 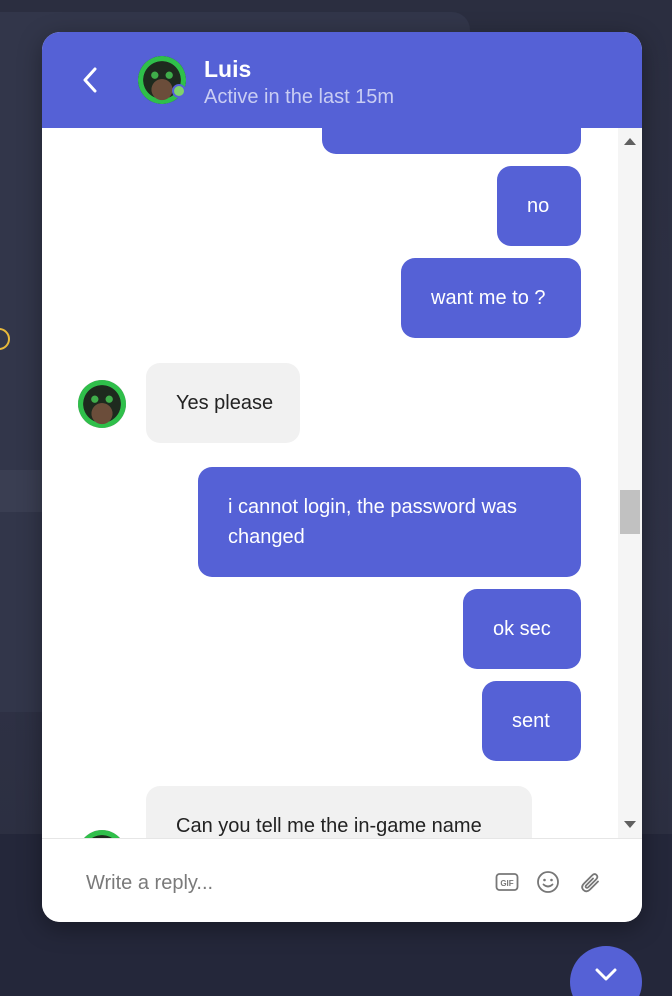 I want to click on message-bubble: want me to ?, so click(x=491, y=298).